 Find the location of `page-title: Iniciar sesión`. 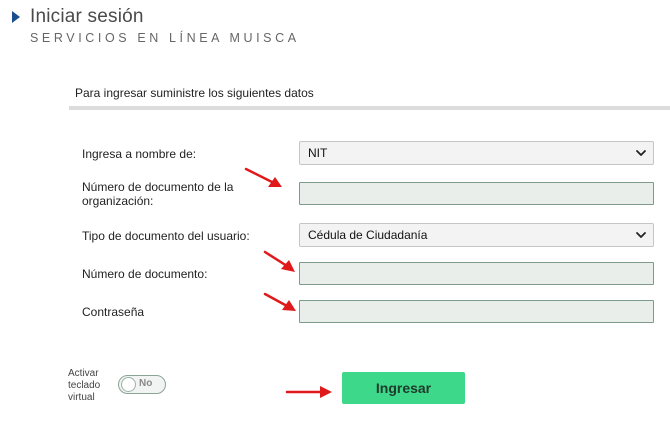

page-title: Iniciar sesión is located at coordinates (87, 16).